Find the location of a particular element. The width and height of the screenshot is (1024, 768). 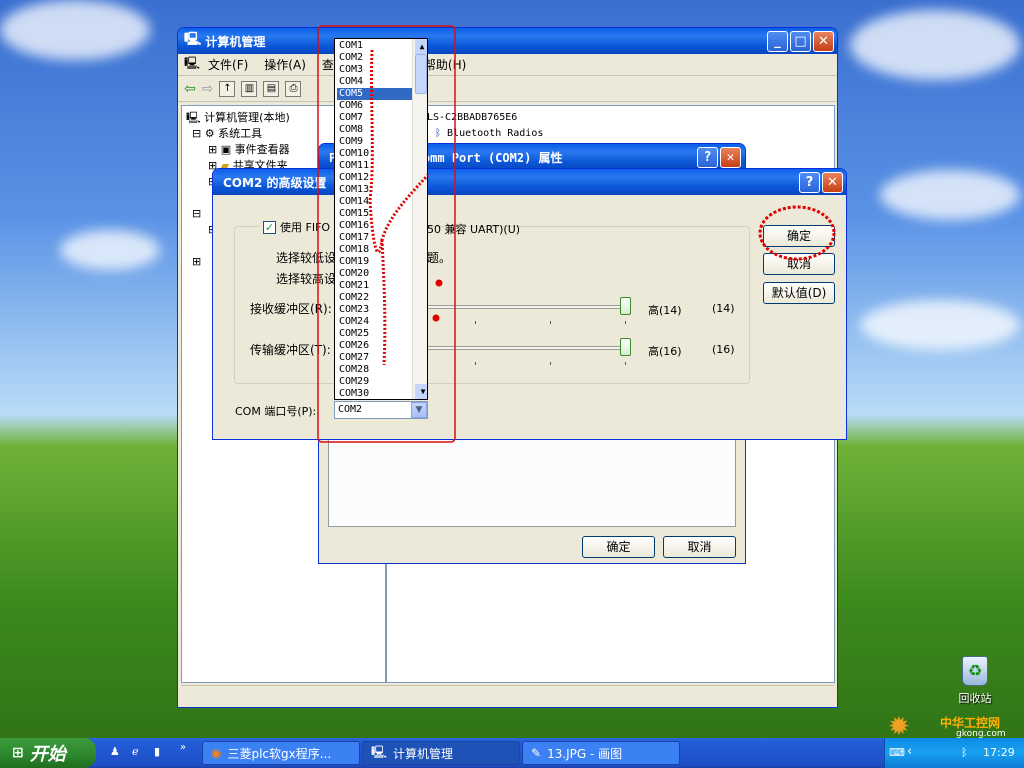

show-hidden-icon: ‹ is located at coordinates (909, 751).